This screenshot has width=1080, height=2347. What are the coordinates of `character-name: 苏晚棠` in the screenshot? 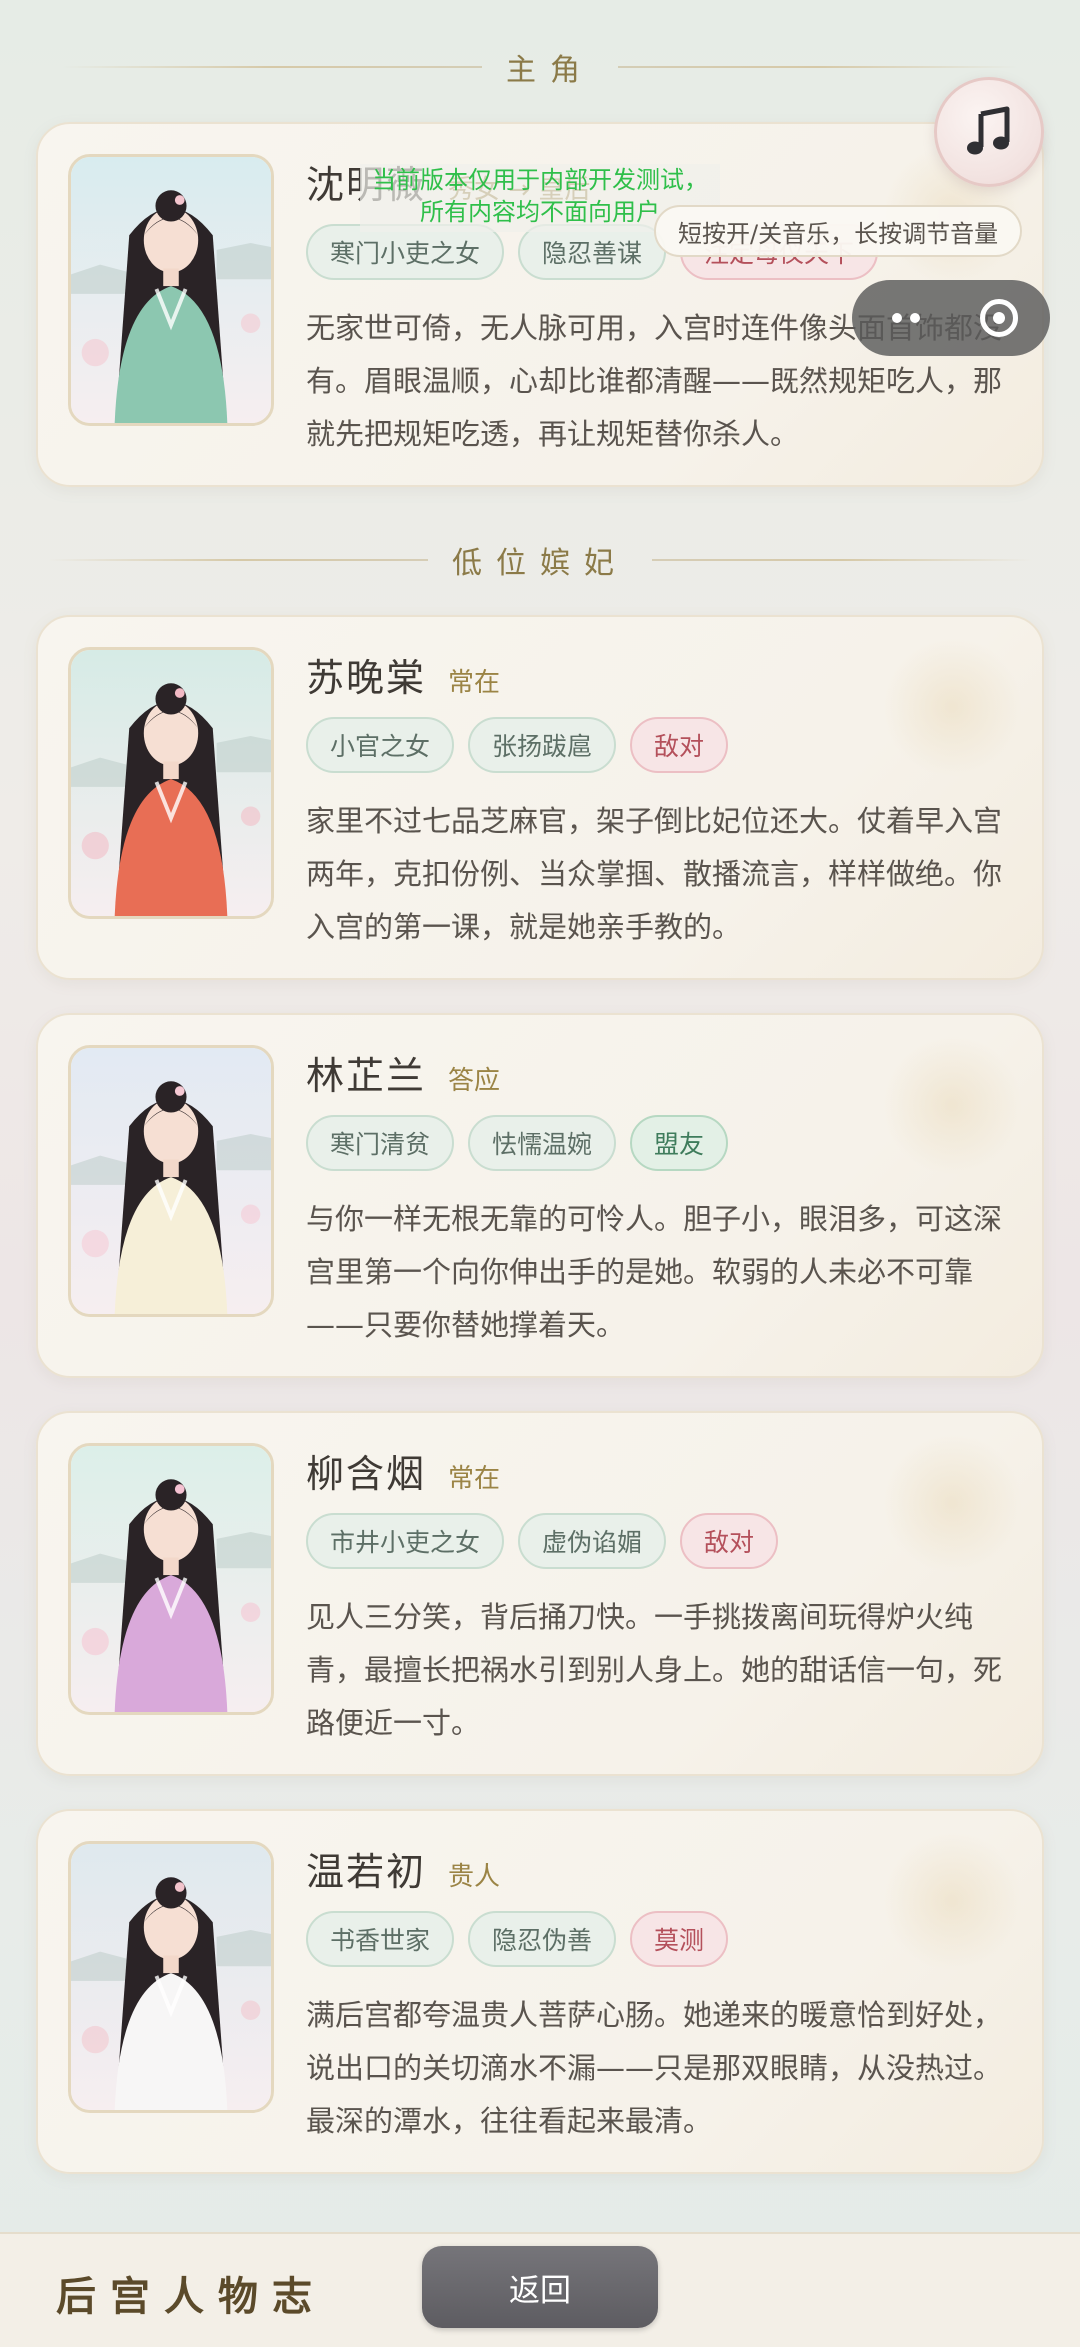 It's located at (366, 678).